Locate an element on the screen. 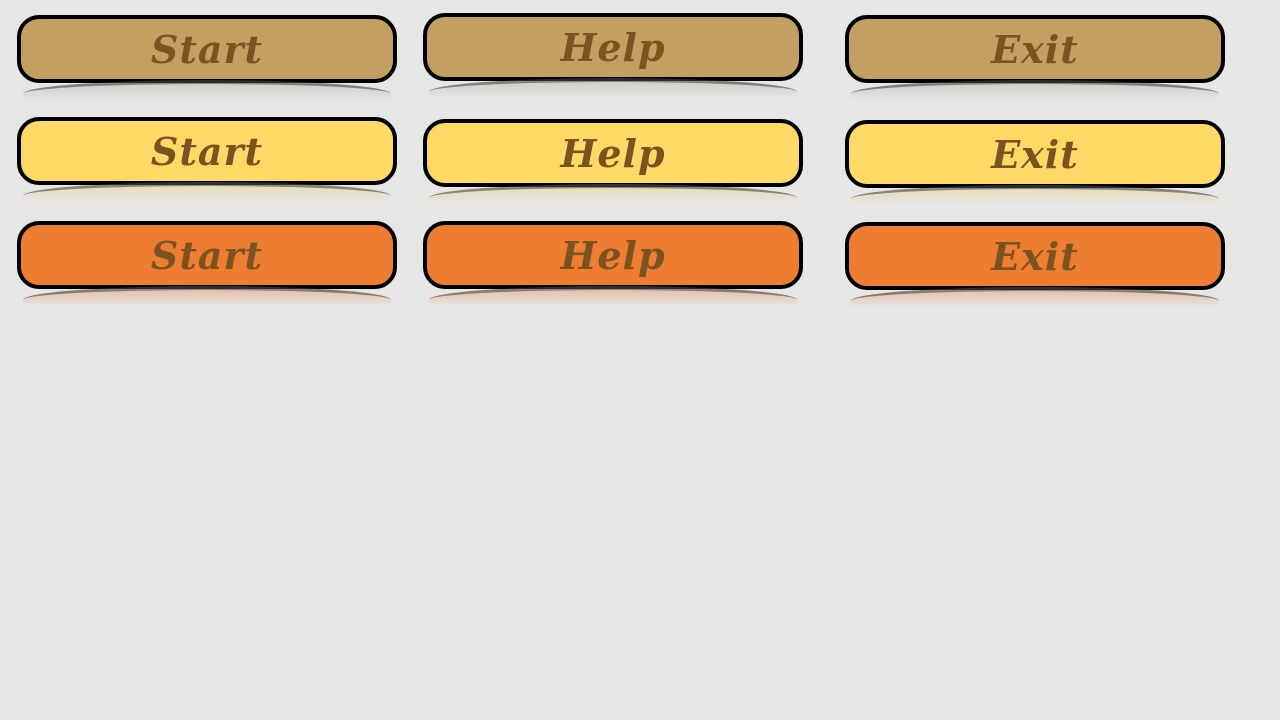  help-button-tan: Help is located at coordinates (613, 55).